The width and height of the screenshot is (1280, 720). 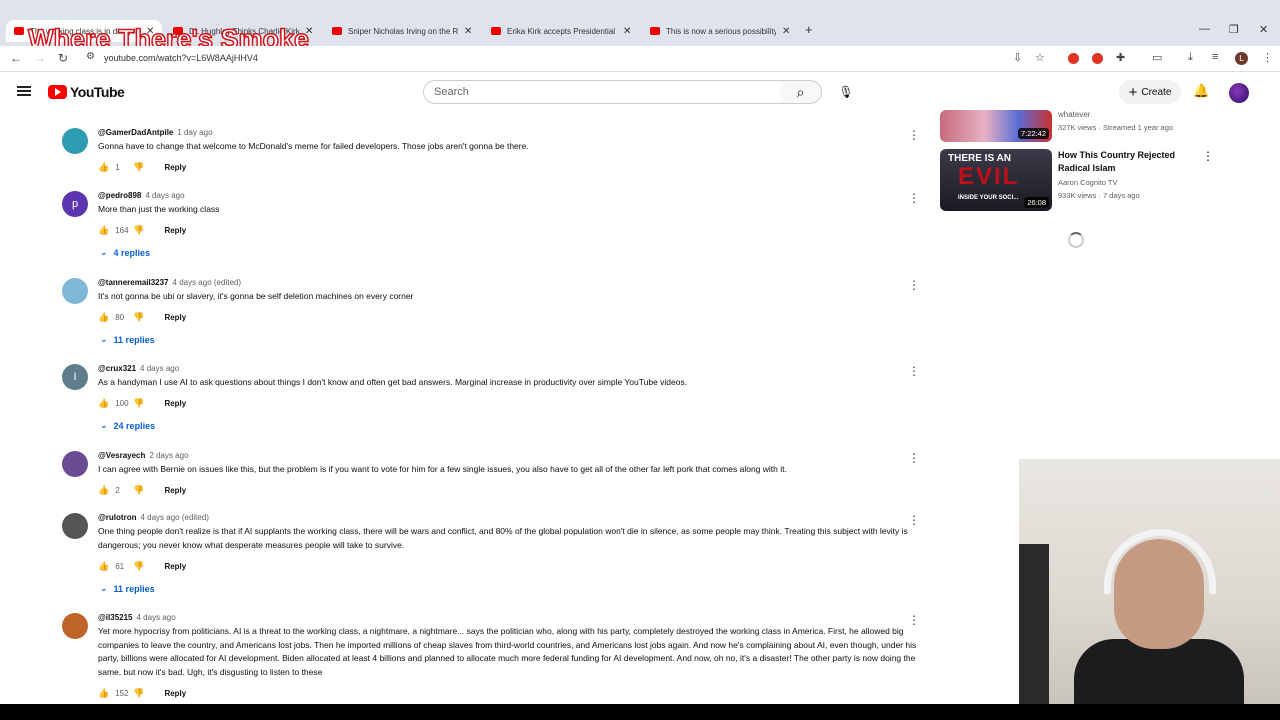 I want to click on sidebar-panel-icon: ▭, so click(x=1157, y=57).